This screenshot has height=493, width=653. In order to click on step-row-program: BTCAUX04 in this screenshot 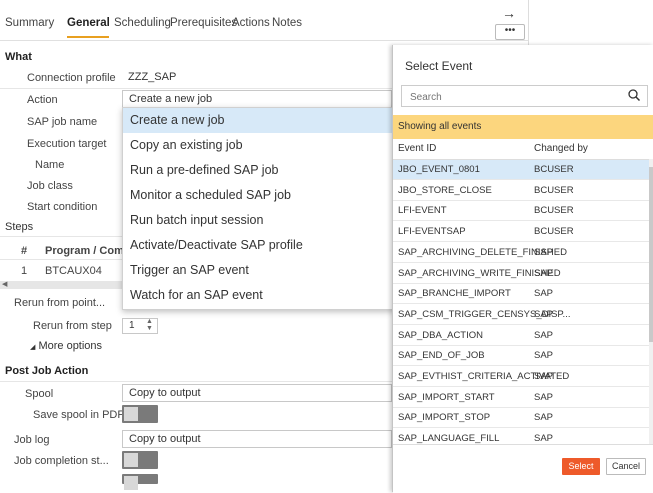, I will do `click(73, 271)`.